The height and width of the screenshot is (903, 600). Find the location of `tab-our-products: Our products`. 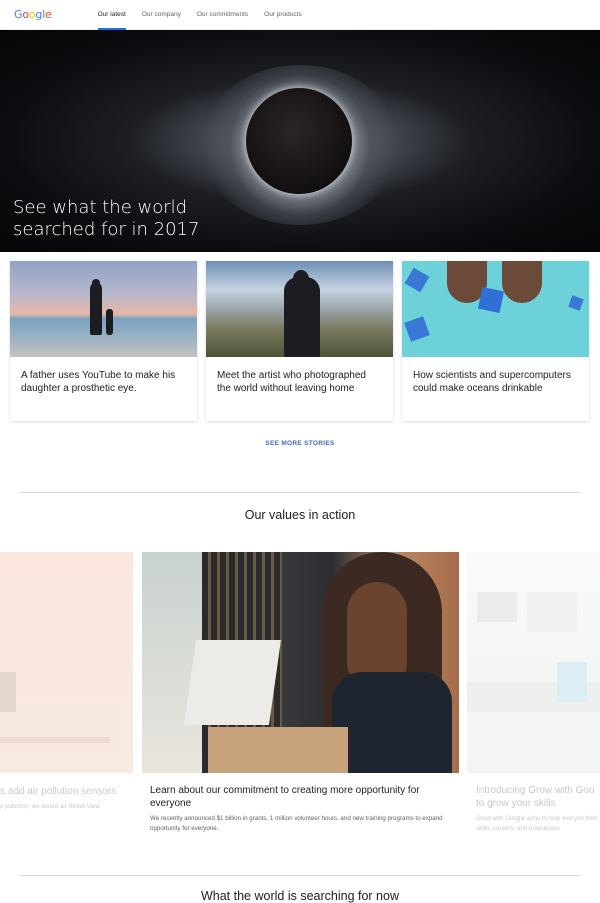

tab-our-products: Our products is located at coordinates (283, 15).